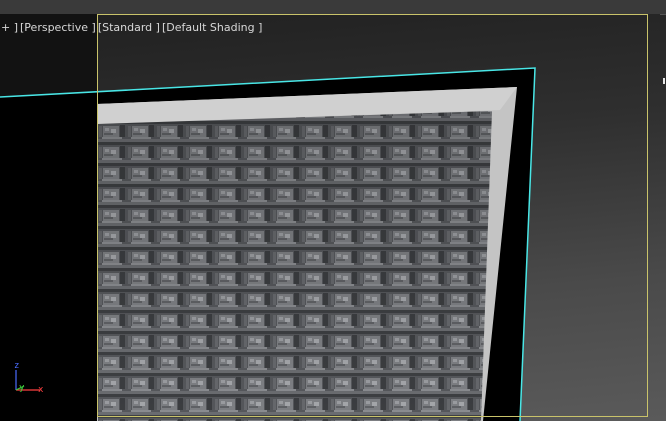 Image resolution: width=666 pixels, height=421 pixels. What do you see at coordinates (58, 27) in the screenshot?
I see `view-mode-label: [Perspective ]` at bounding box center [58, 27].